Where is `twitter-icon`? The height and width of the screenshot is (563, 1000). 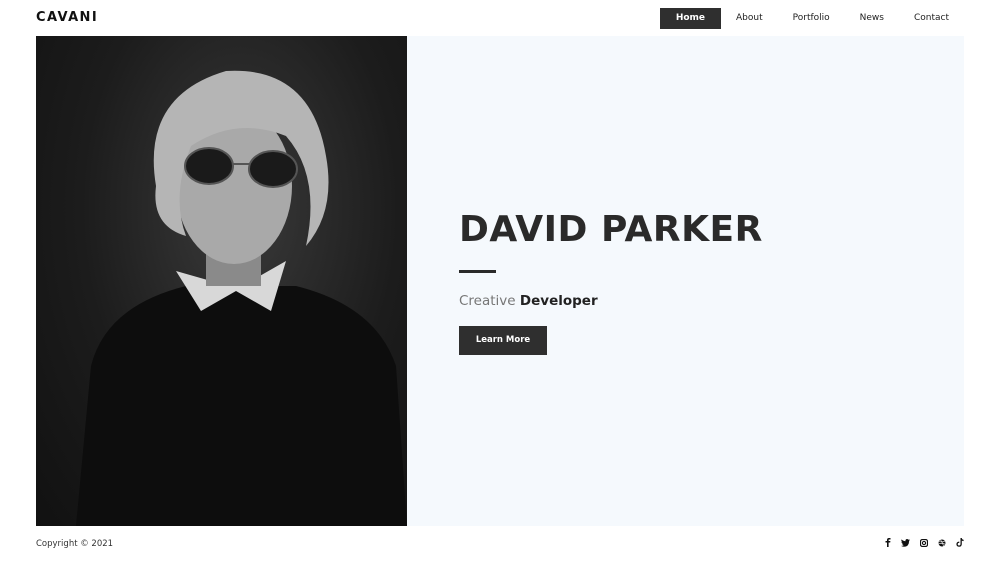 twitter-icon is located at coordinates (905, 542).